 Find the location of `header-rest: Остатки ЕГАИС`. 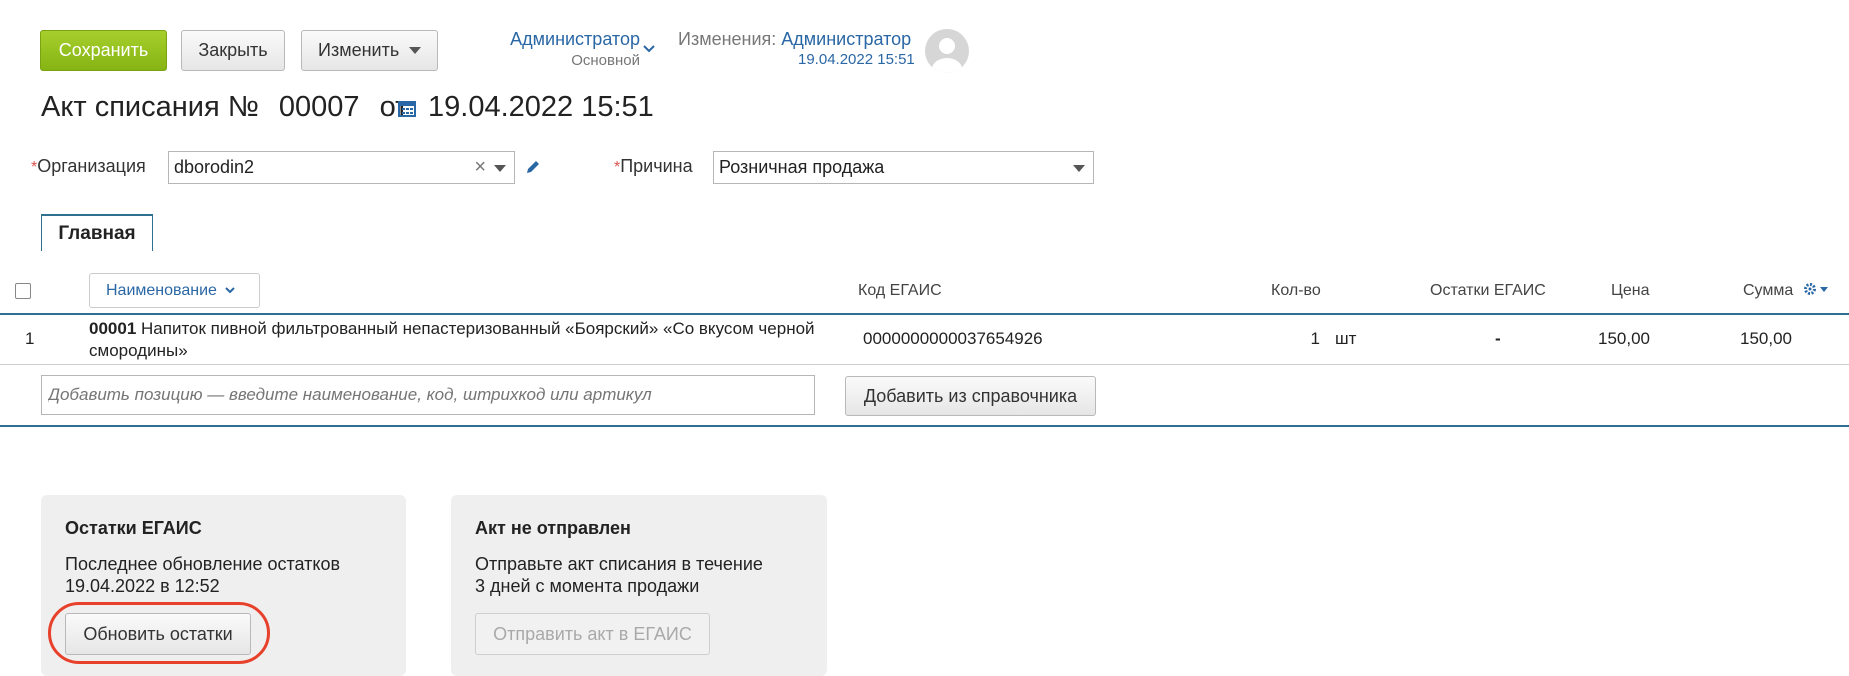

header-rest: Остатки ЕГАИС is located at coordinates (1488, 290).